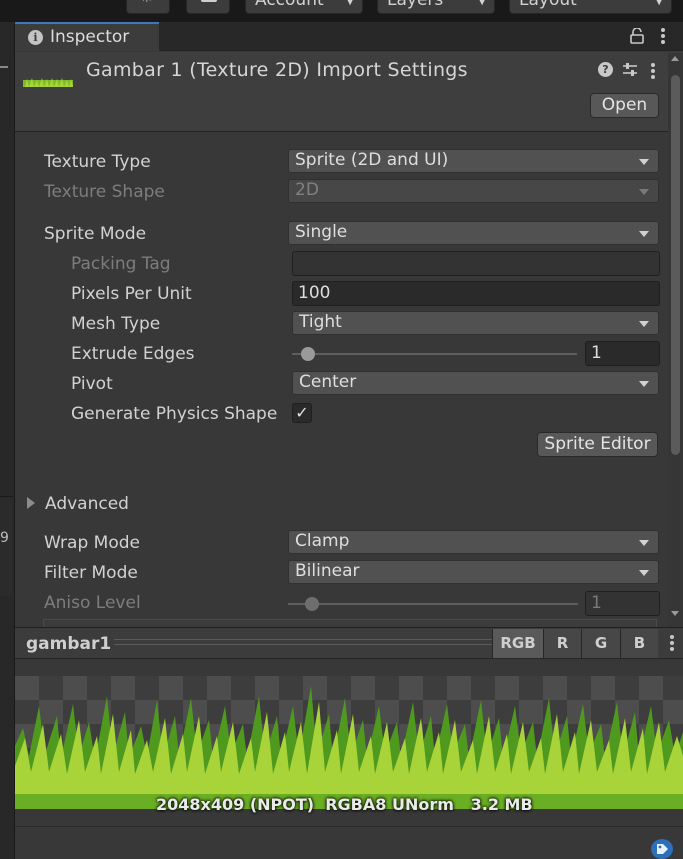 The width and height of the screenshot is (683, 859). I want to click on wrap-mode-label: Wrap Mode, so click(92, 543).